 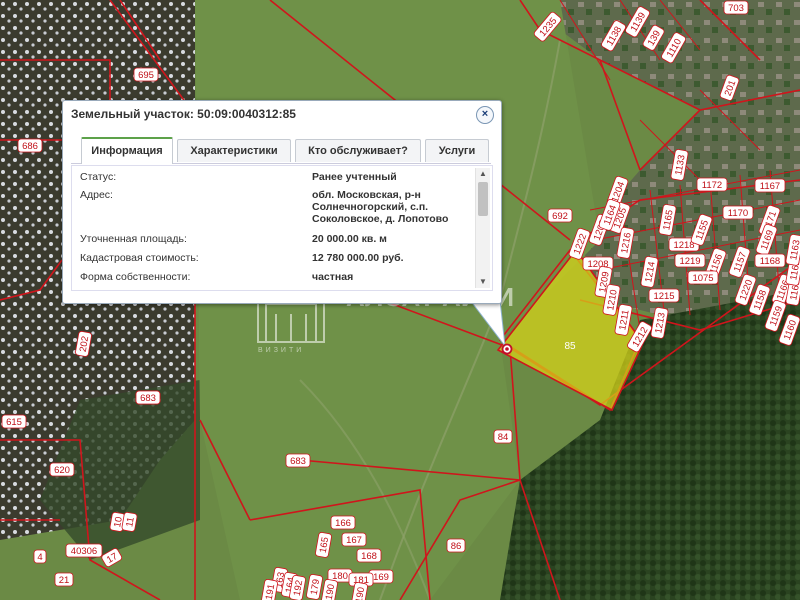 What do you see at coordinates (127, 150) in the screenshot?
I see `tab-information: Информация` at bounding box center [127, 150].